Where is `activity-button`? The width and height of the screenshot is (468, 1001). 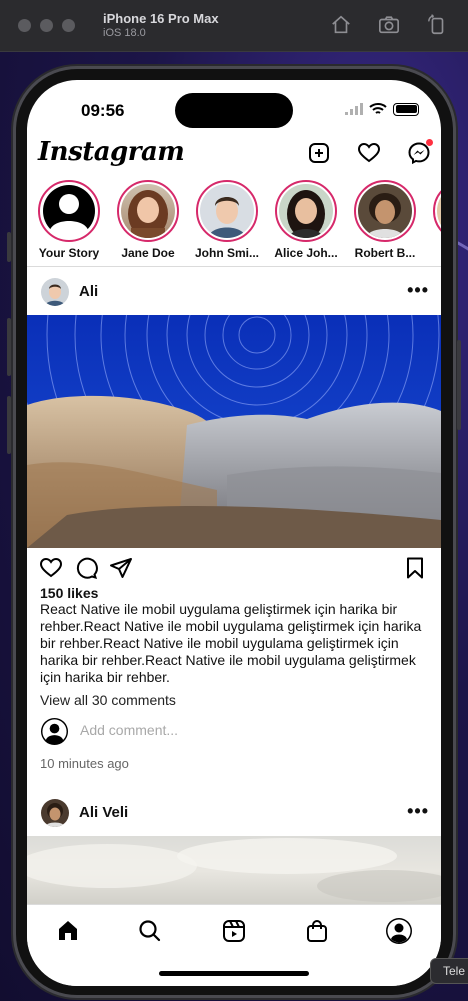
activity-button is located at coordinates (369, 153).